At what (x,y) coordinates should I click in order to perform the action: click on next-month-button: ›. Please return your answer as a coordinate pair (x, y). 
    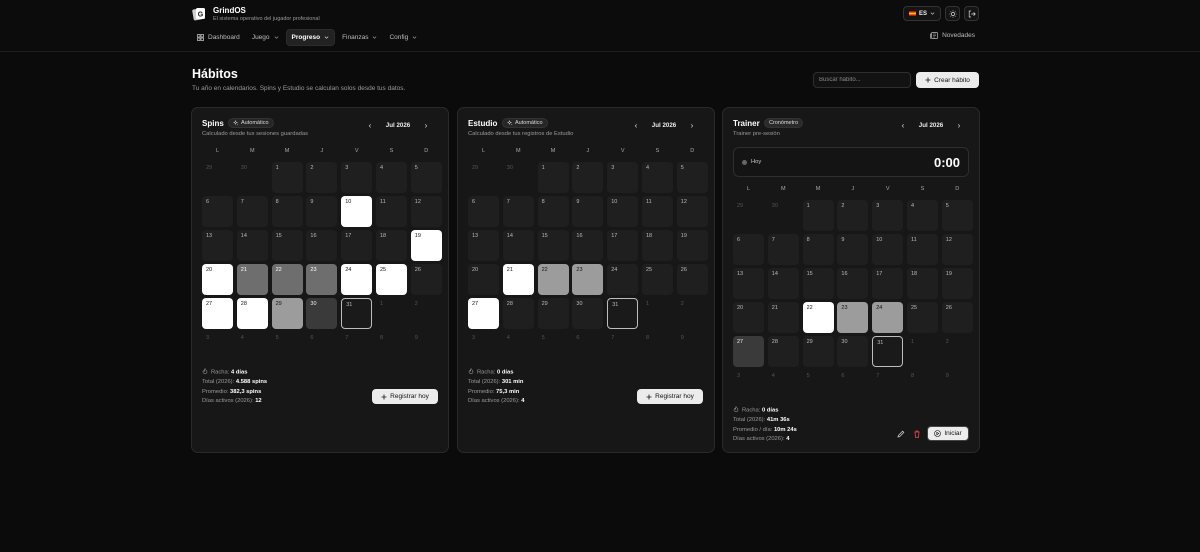
    Looking at the image, I should click on (959, 125).